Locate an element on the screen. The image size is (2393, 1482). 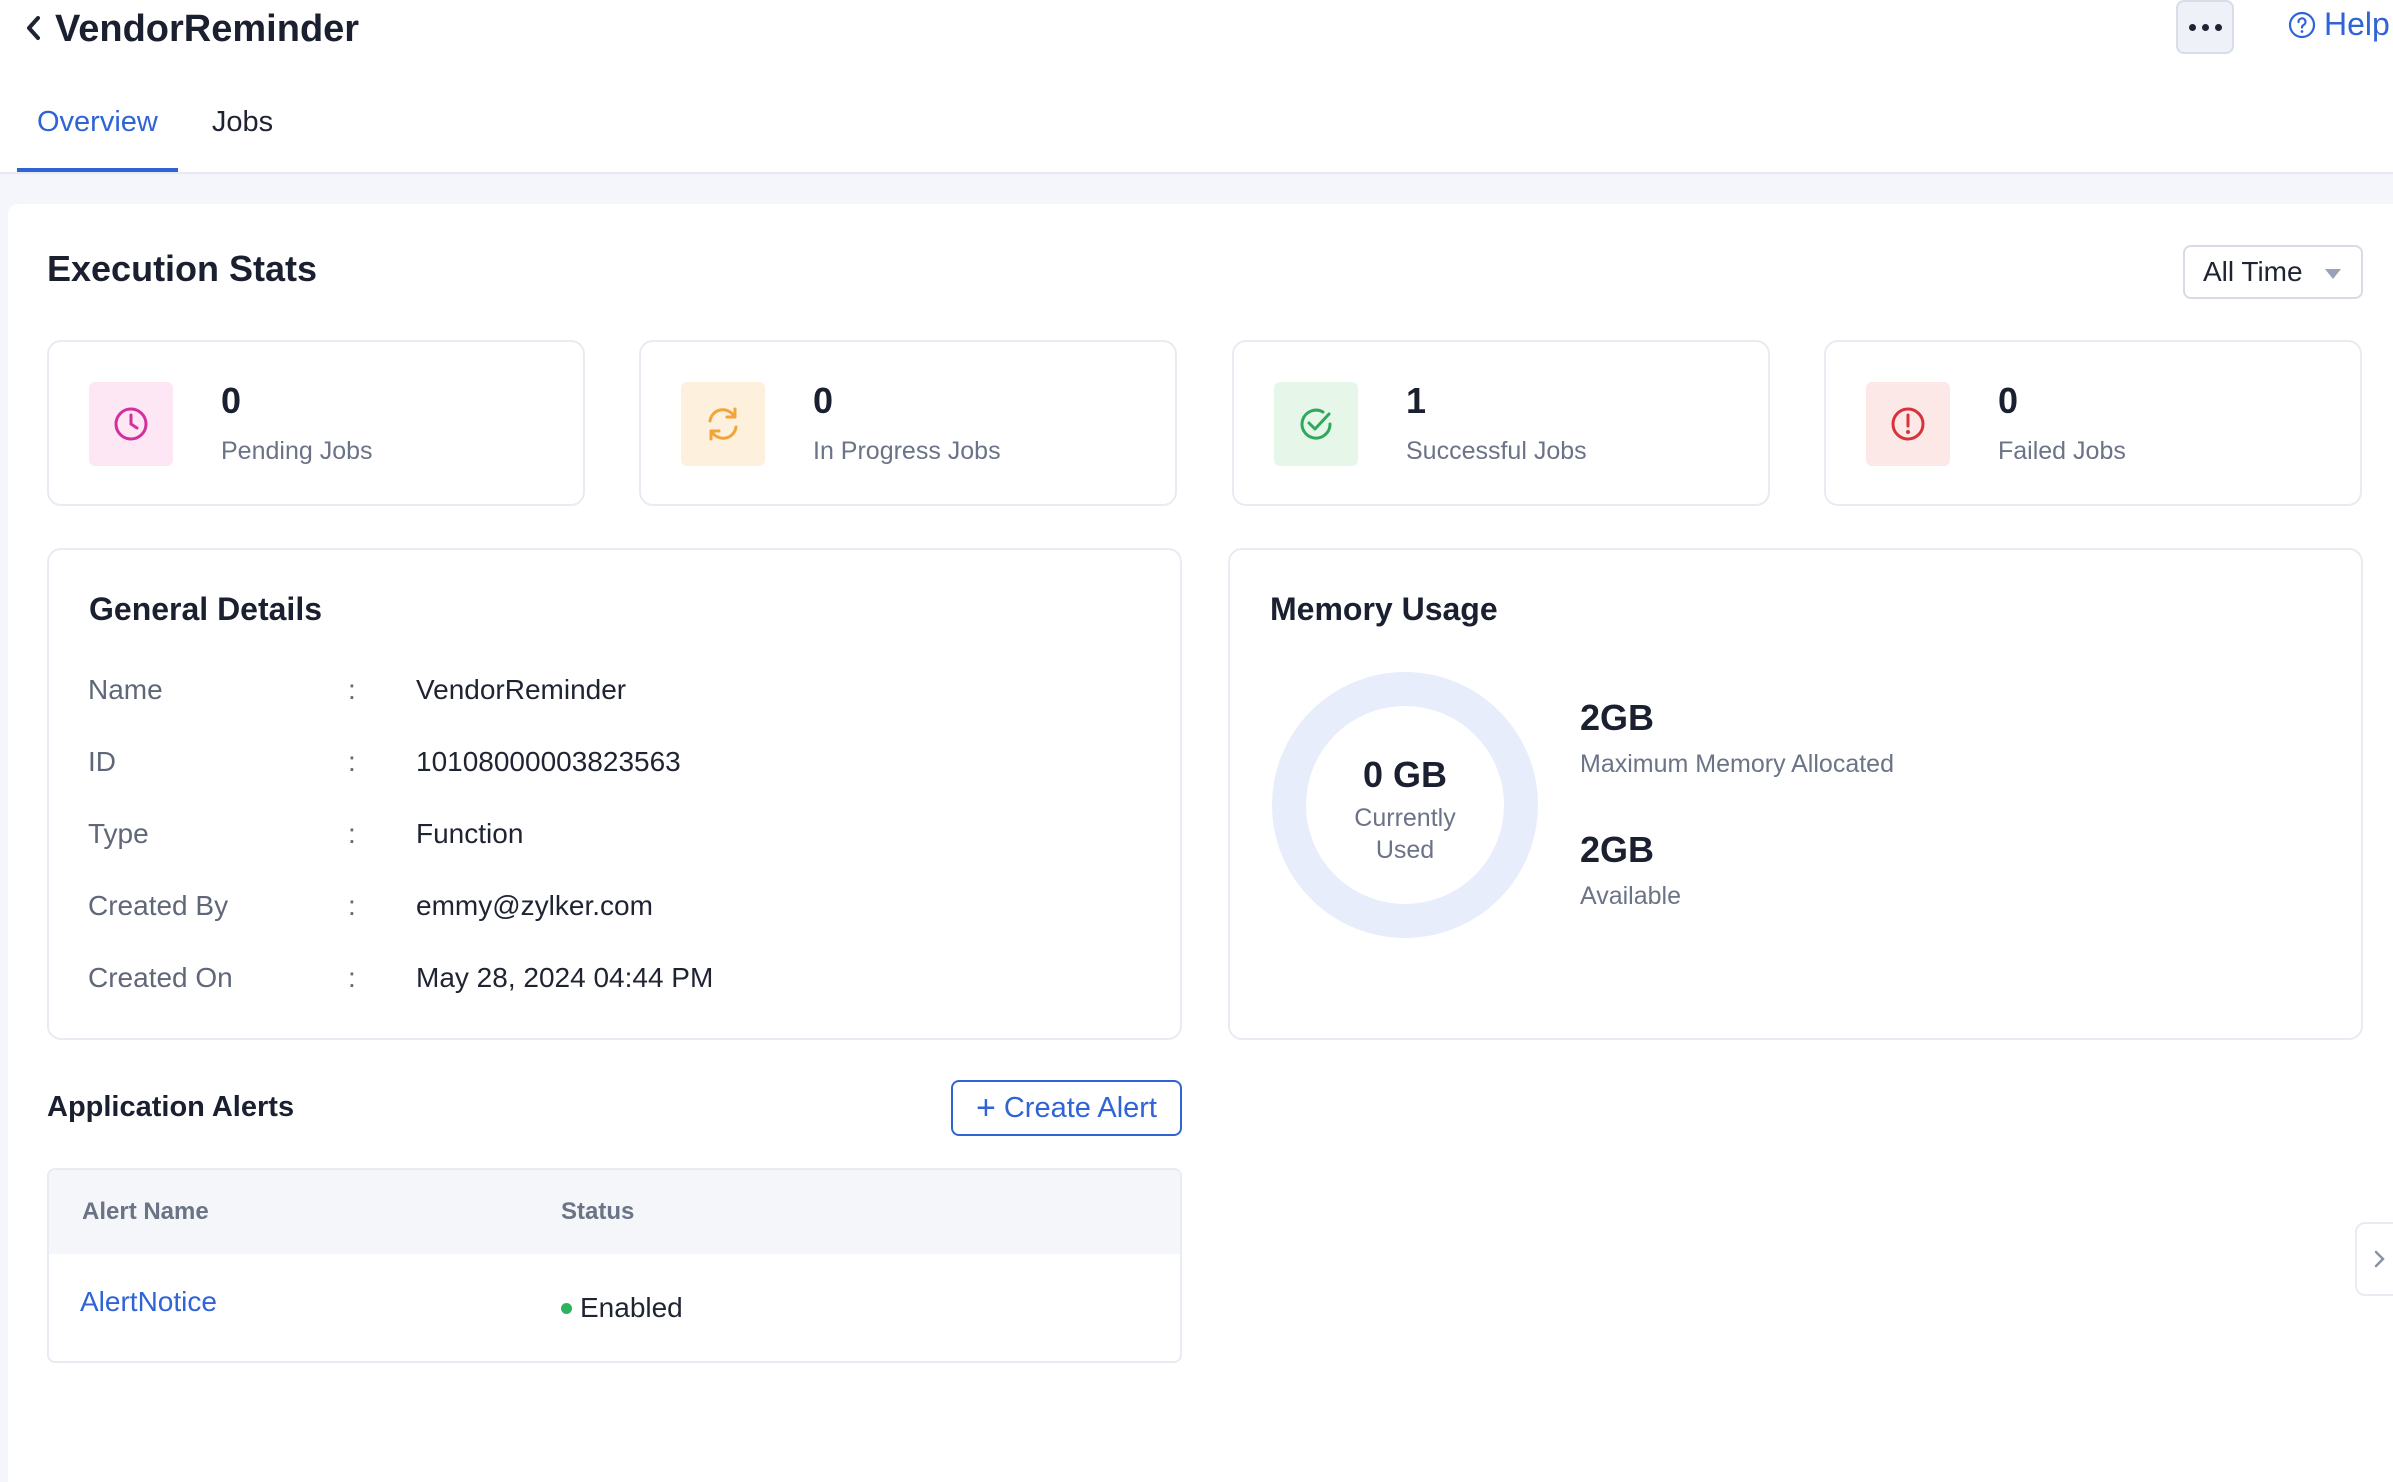
clock-icon is located at coordinates (131, 424).